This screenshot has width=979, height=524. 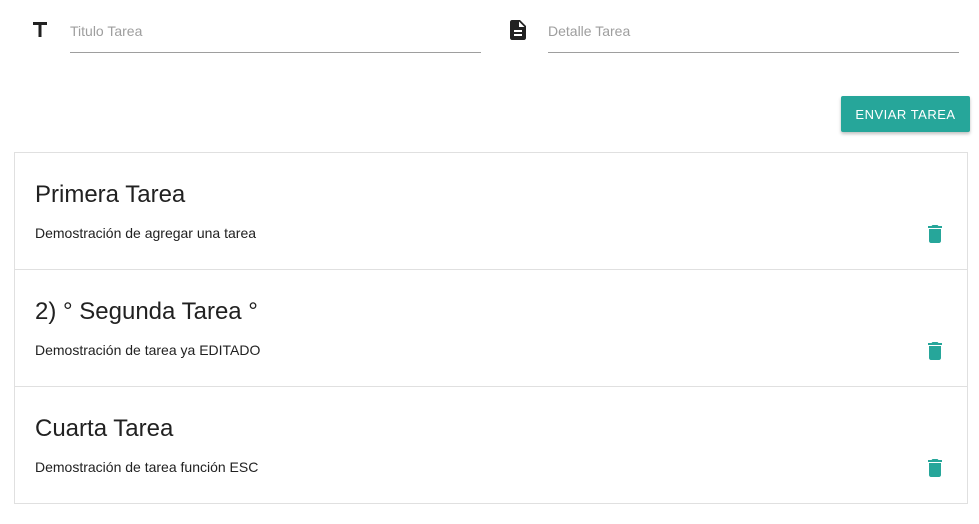 What do you see at coordinates (110, 194) in the screenshot?
I see `task-title: Primera Tarea` at bounding box center [110, 194].